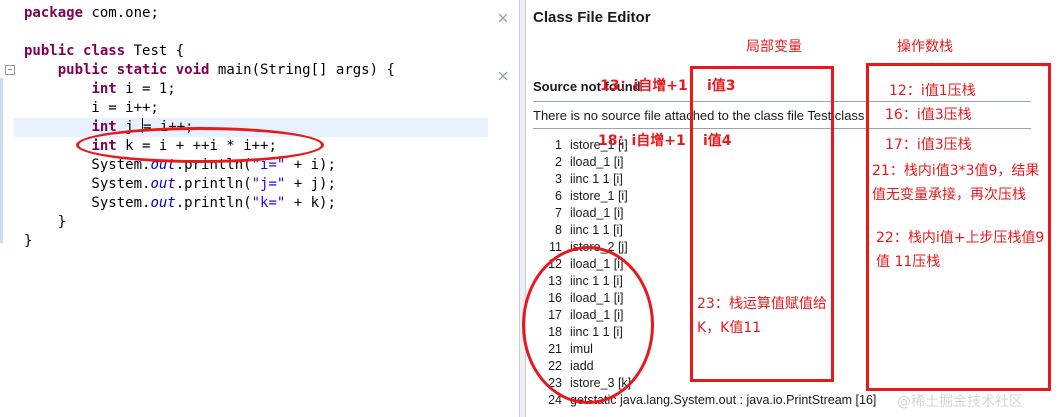  What do you see at coordinates (1, 160) in the screenshot?
I see `change-indicator-bar` at bounding box center [1, 160].